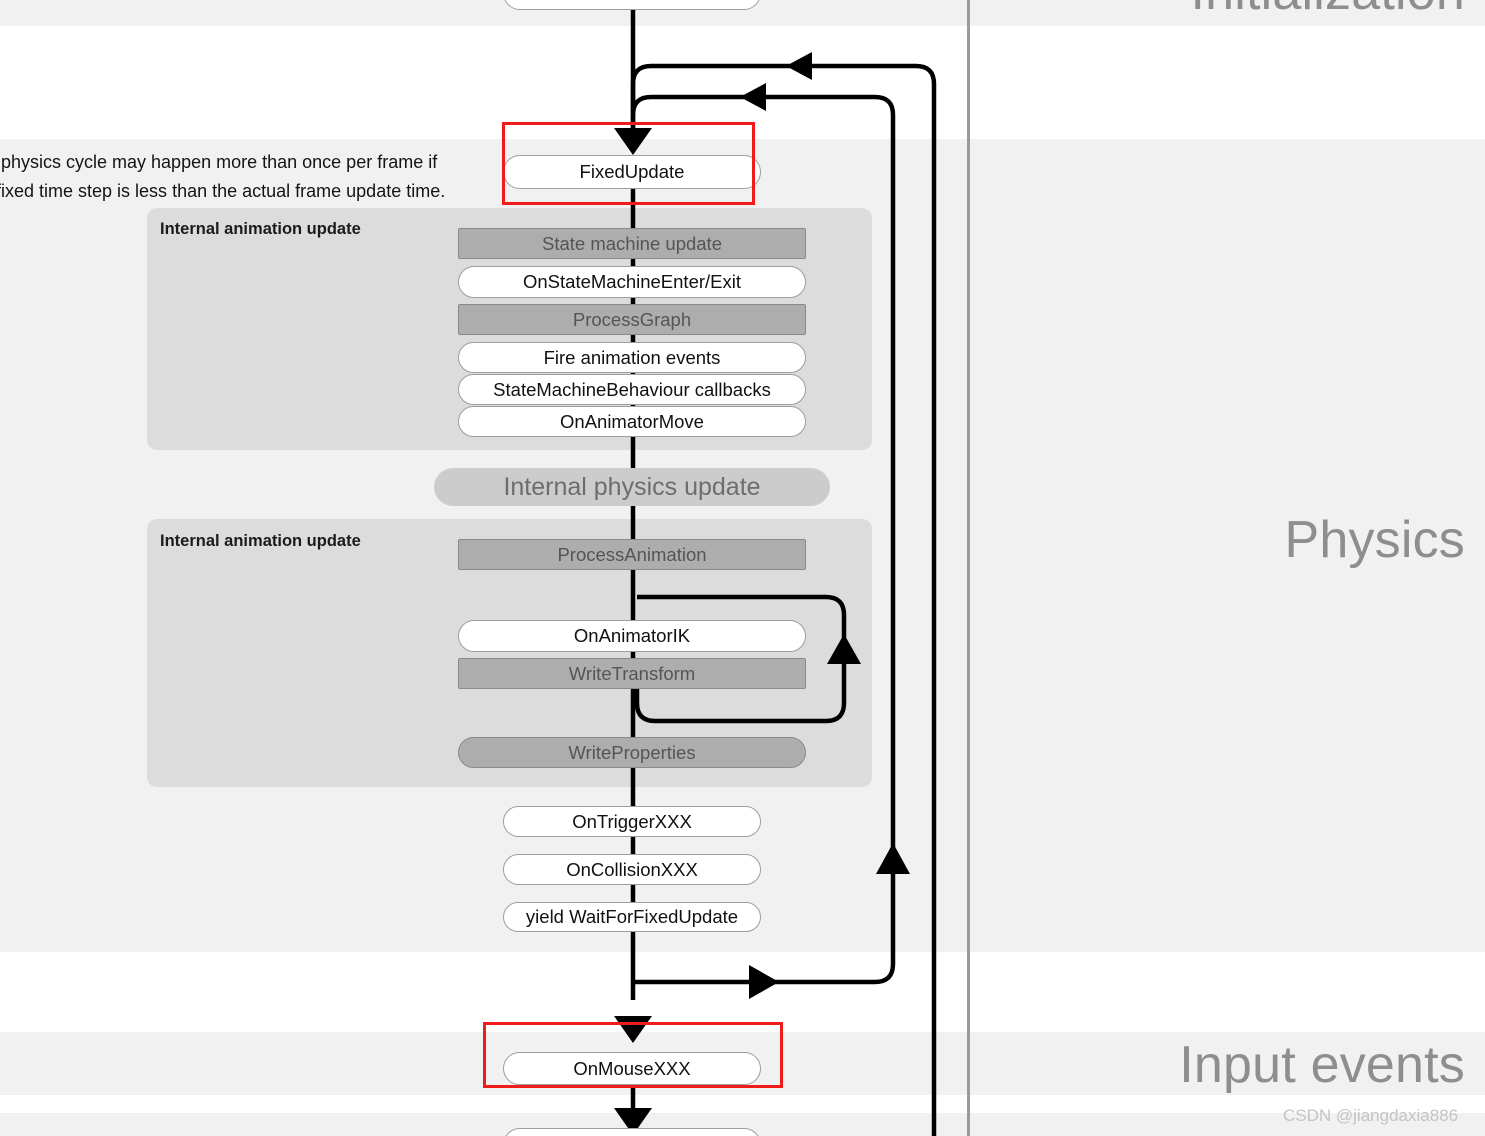  What do you see at coordinates (632, 487) in the screenshot?
I see `node-internal-physics-update: Internal physics update` at bounding box center [632, 487].